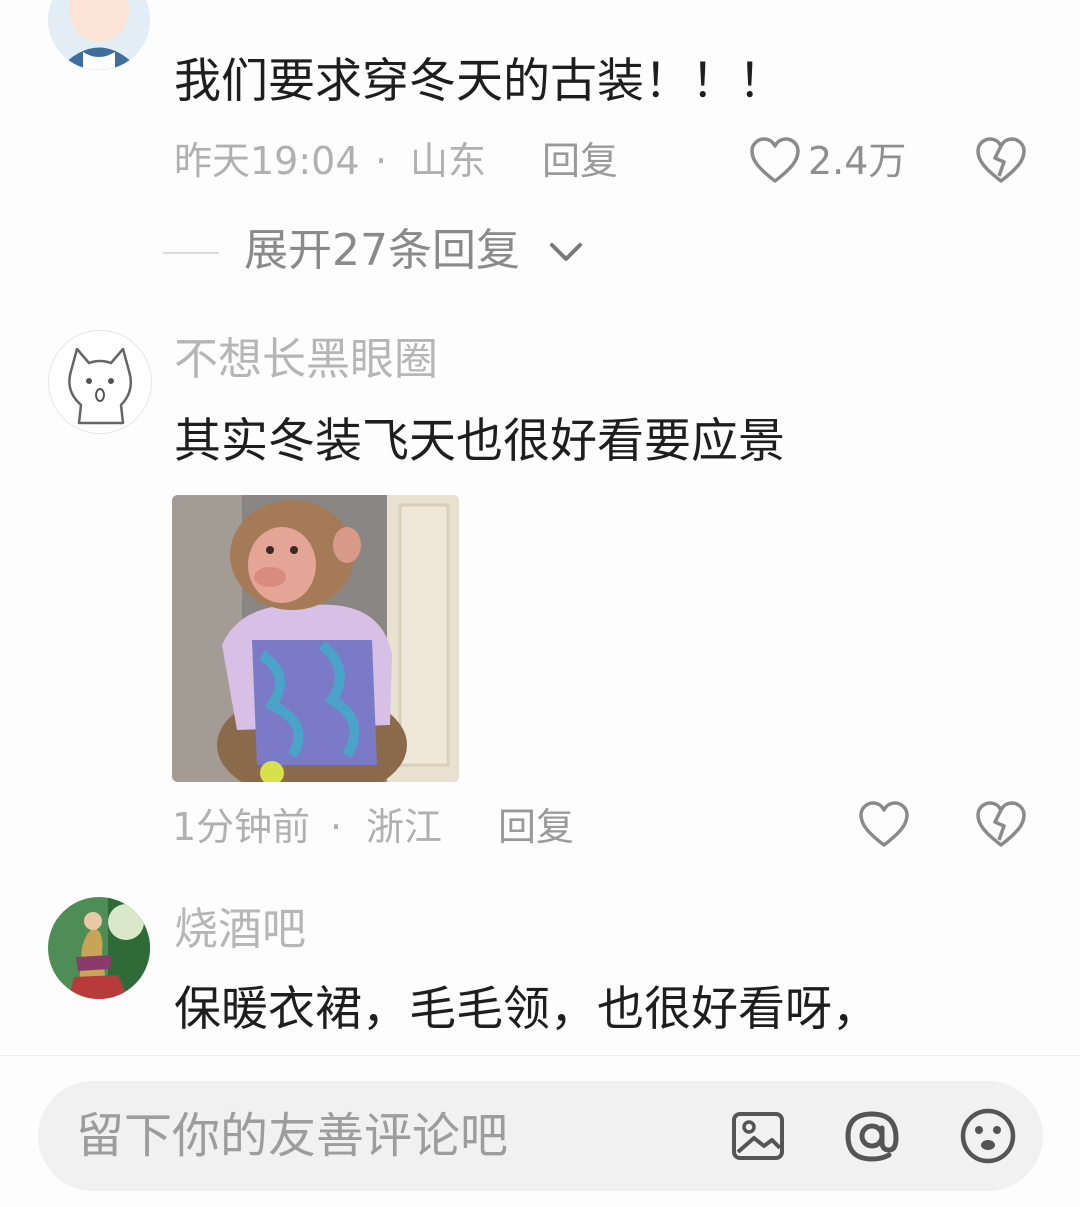  What do you see at coordinates (191, 253) in the screenshot?
I see `expand-divider` at bounding box center [191, 253].